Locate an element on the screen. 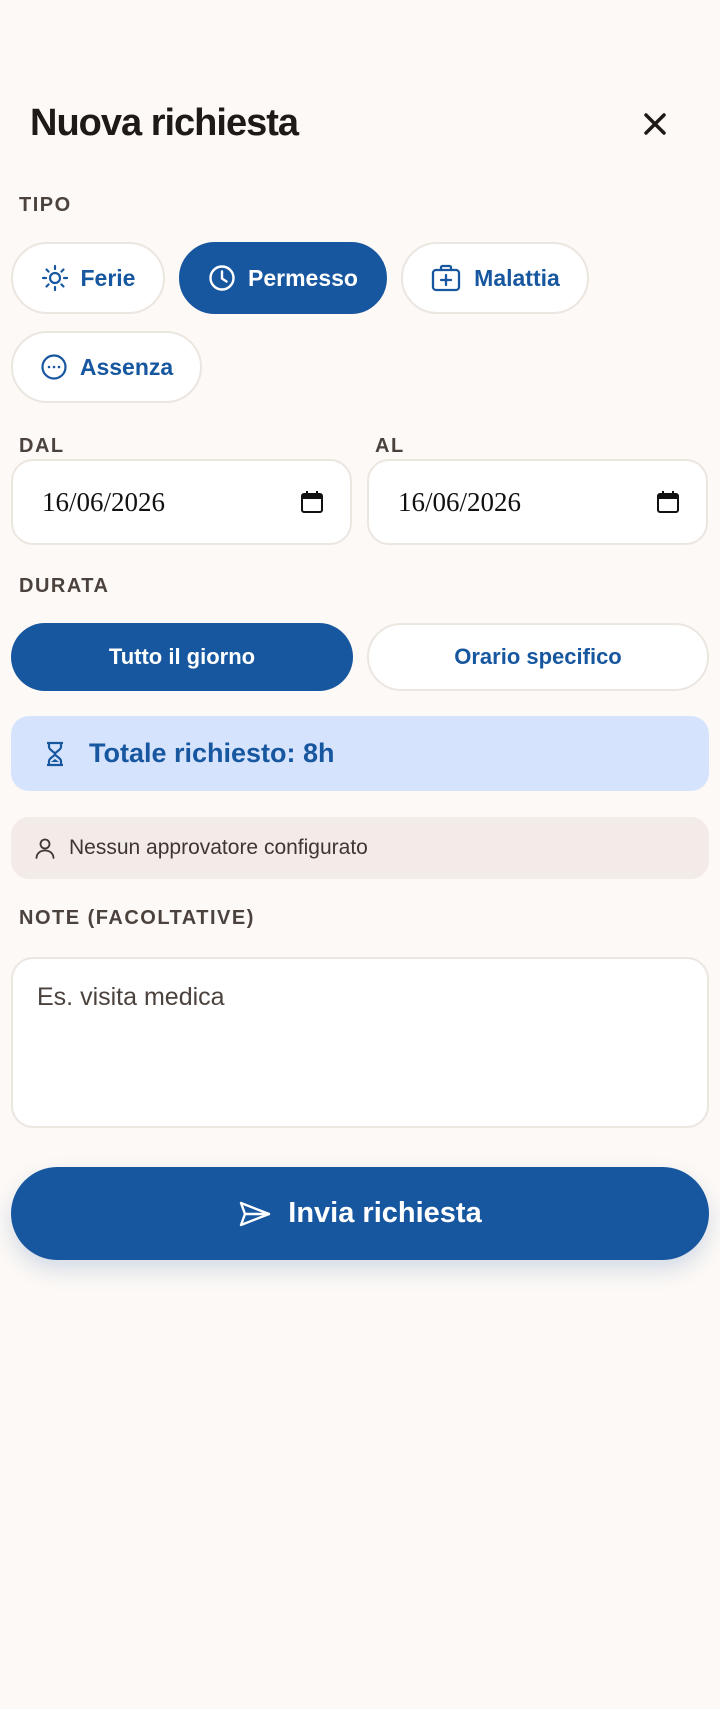 Image resolution: width=720 pixels, height=1709 pixels. notes-textarea is located at coordinates (360, 1042).